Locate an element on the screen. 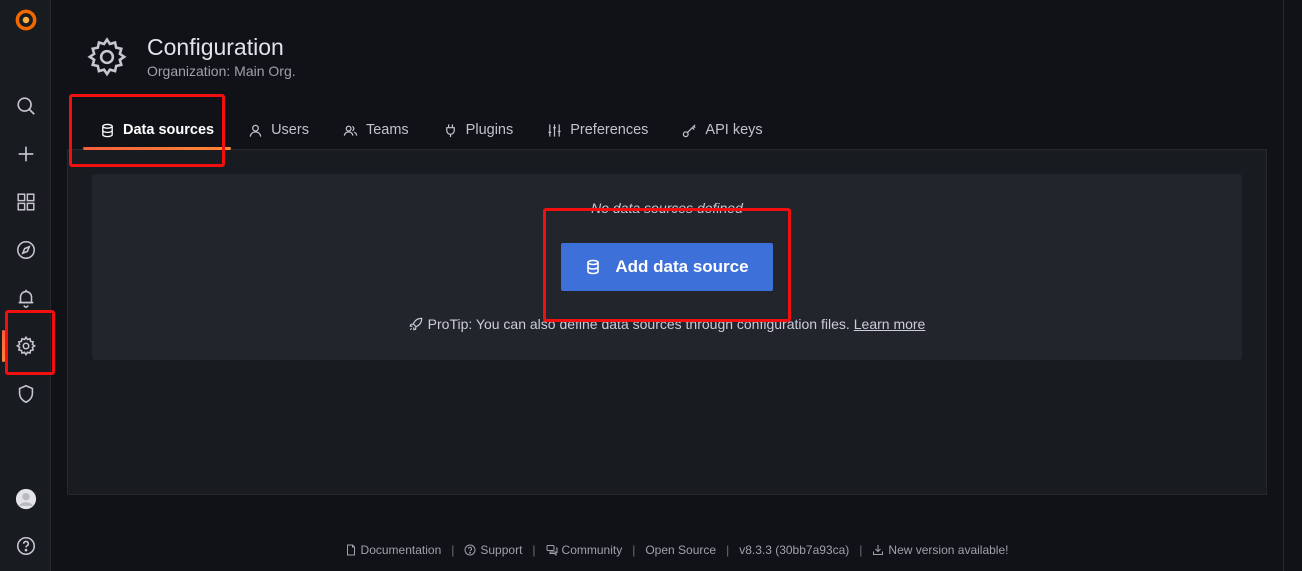 This screenshot has height=571, width=1302. rocket-icon is located at coordinates (415, 324).